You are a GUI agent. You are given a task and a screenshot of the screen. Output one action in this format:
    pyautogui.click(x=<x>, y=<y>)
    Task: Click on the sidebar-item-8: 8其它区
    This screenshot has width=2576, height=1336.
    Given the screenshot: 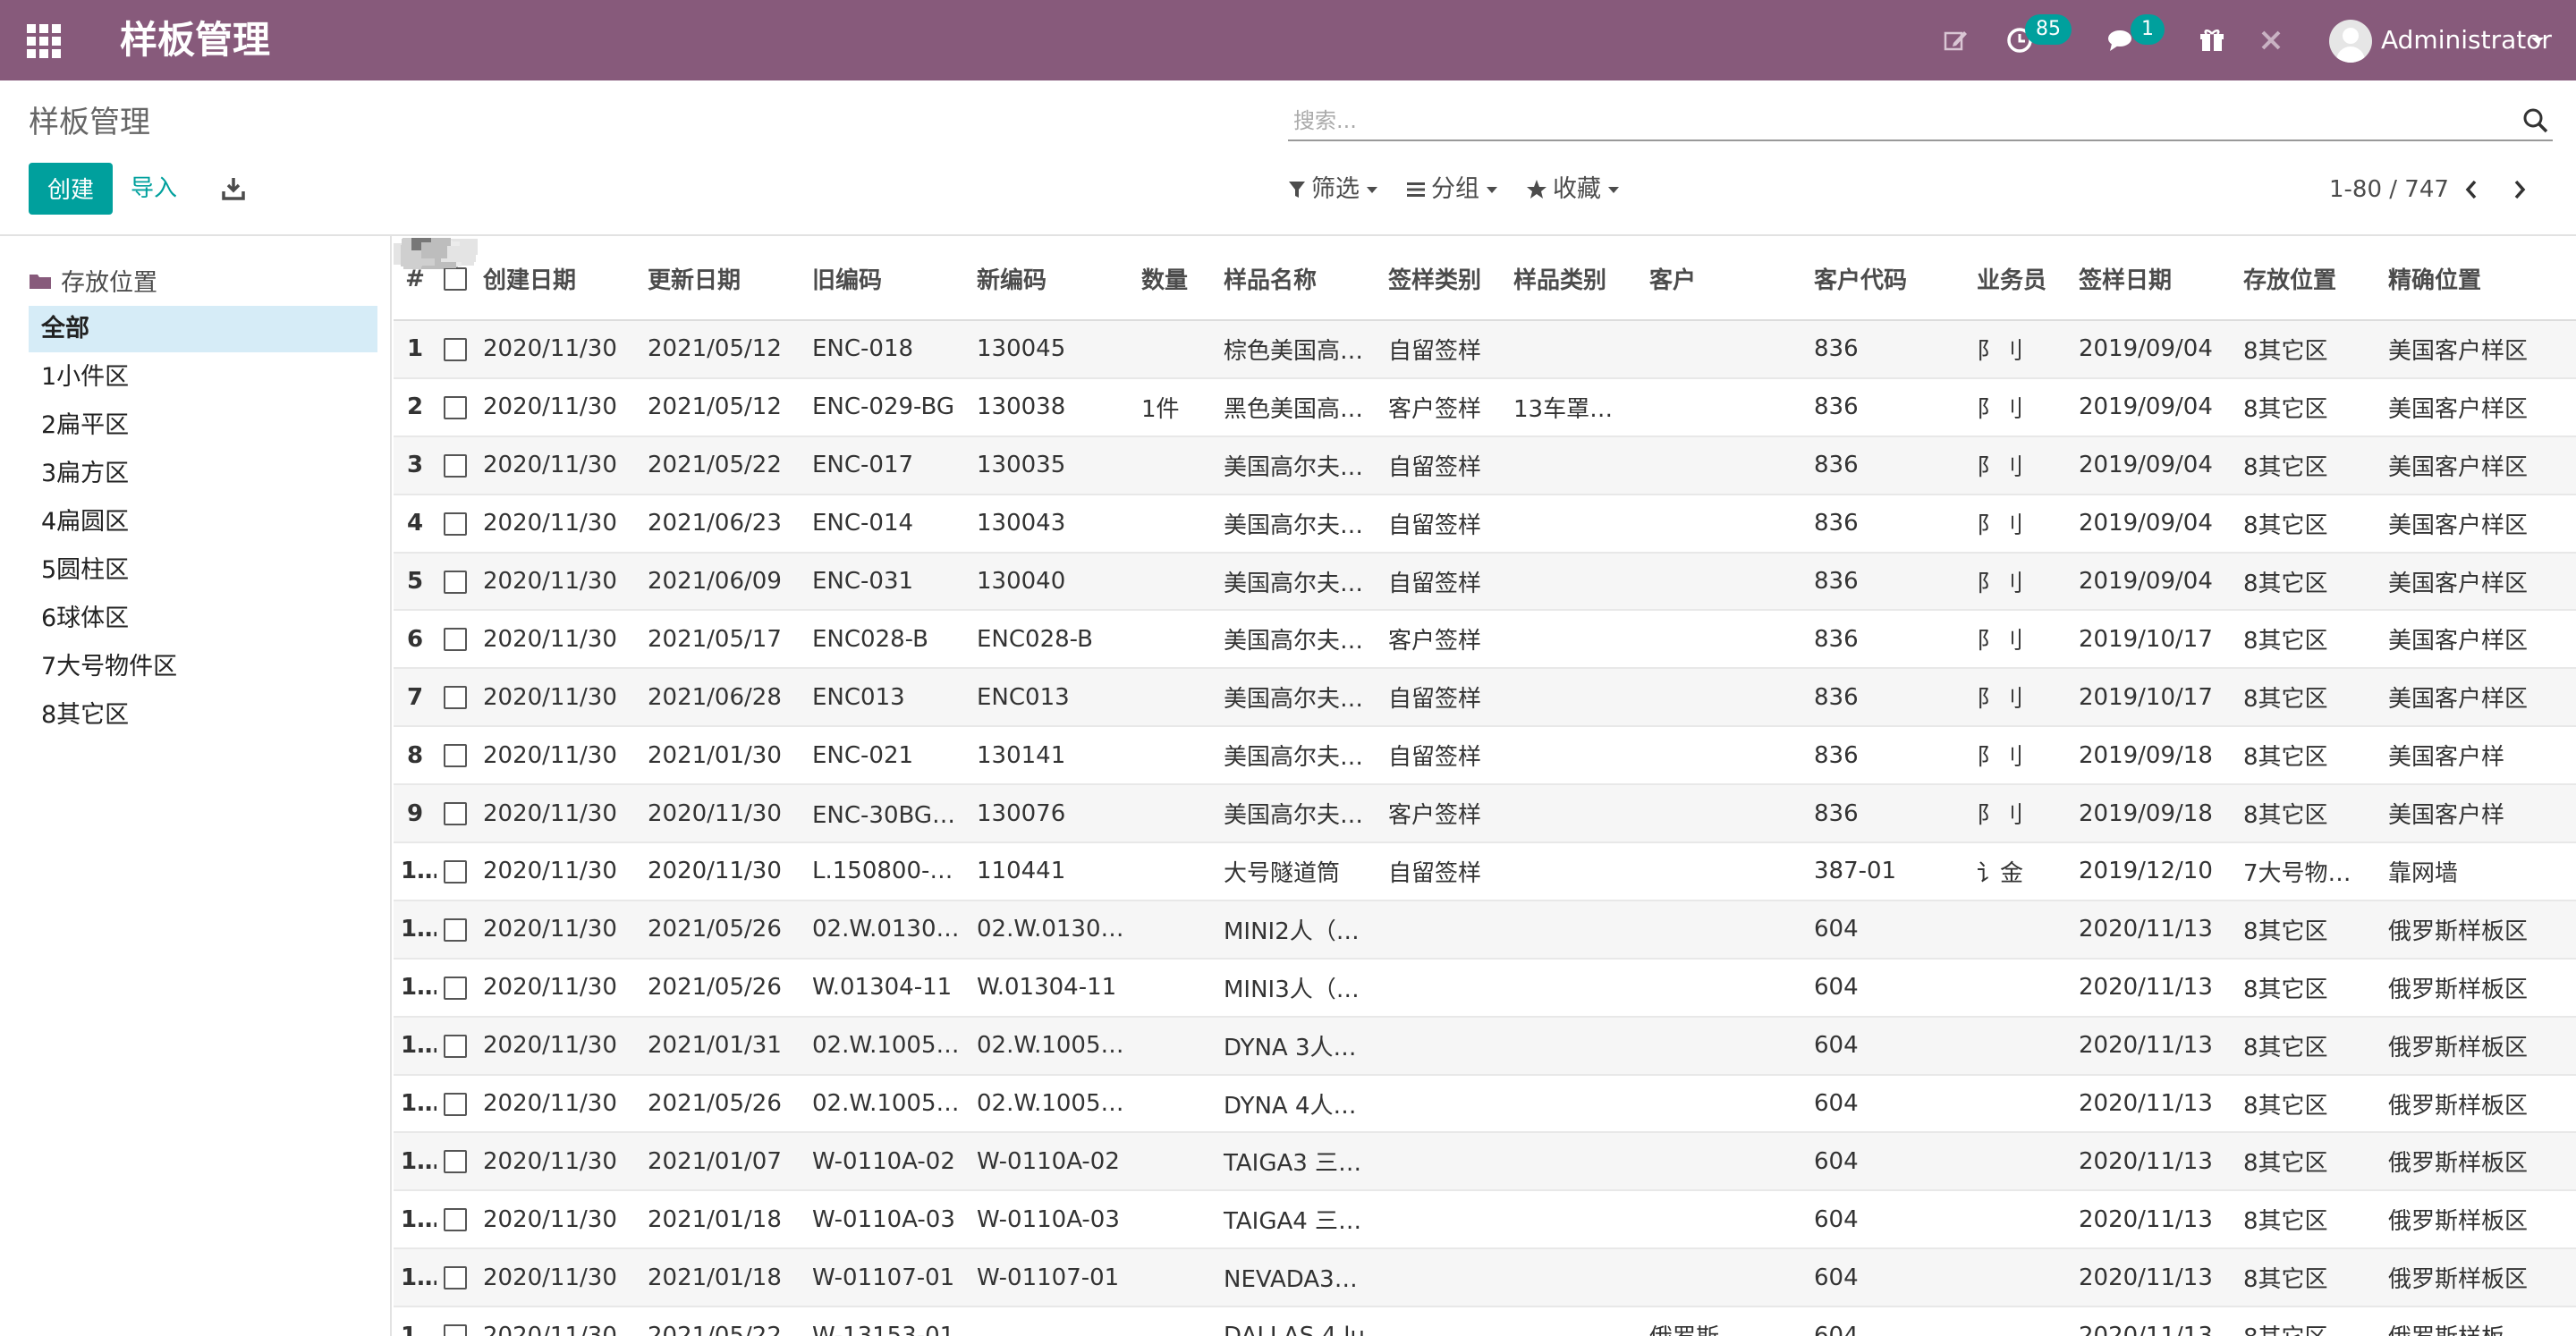 What is the action you would take?
    pyautogui.click(x=203, y=715)
    